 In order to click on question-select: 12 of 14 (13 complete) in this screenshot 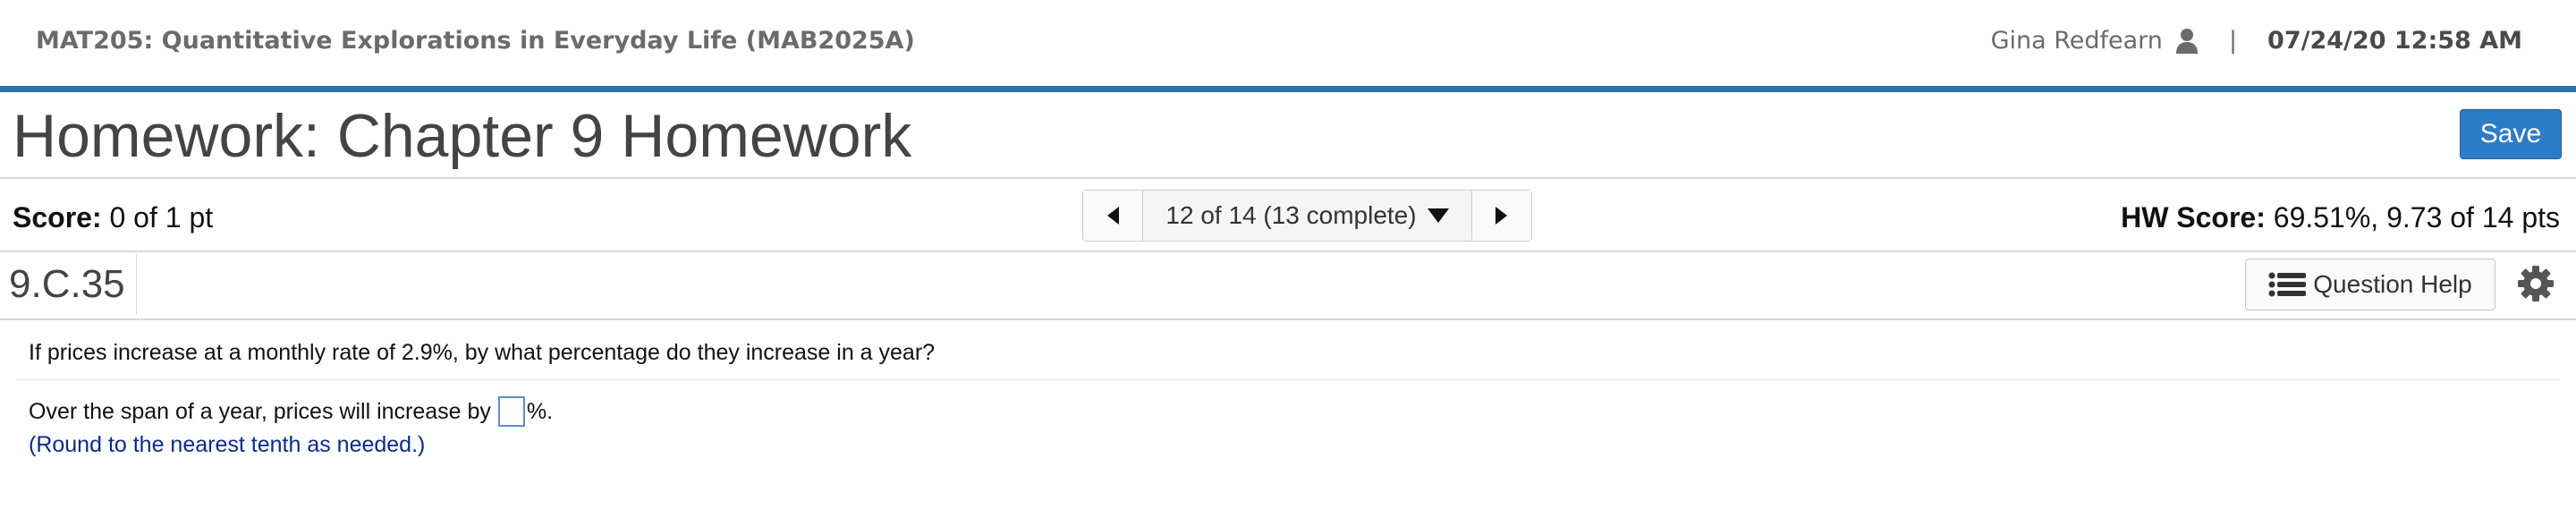, I will do `click(1307, 216)`.